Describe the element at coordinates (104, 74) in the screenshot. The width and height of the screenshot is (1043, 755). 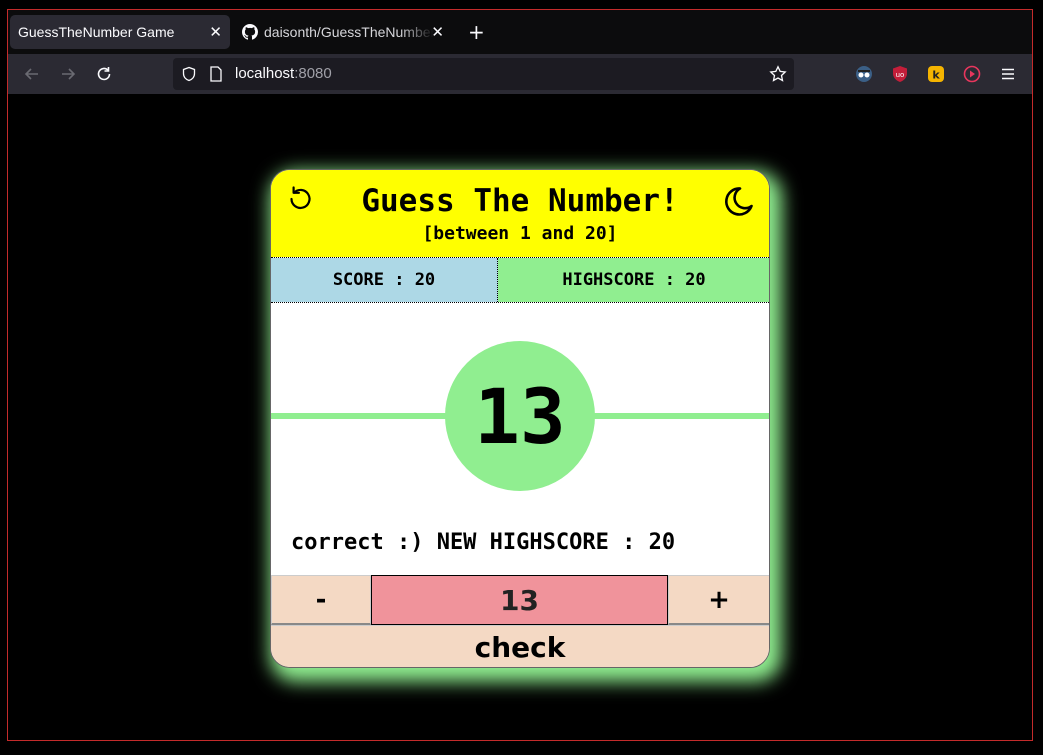
I see `reload-icon` at that location.